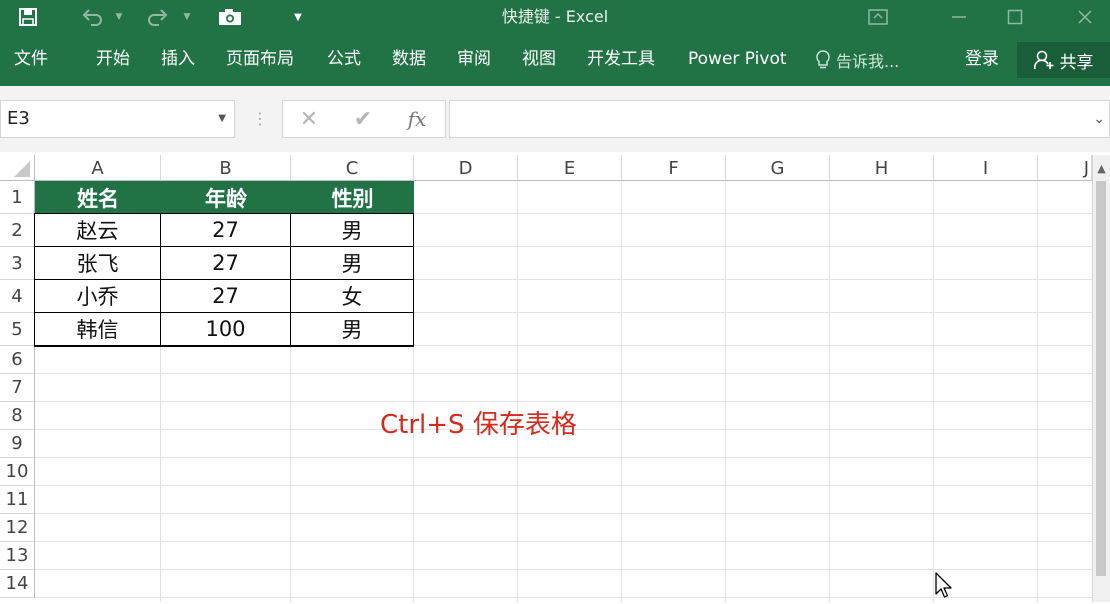 This screenshot has height=604, width=1110. I want to click on vertical-scrollbar: ▲, so click(1101, 378).